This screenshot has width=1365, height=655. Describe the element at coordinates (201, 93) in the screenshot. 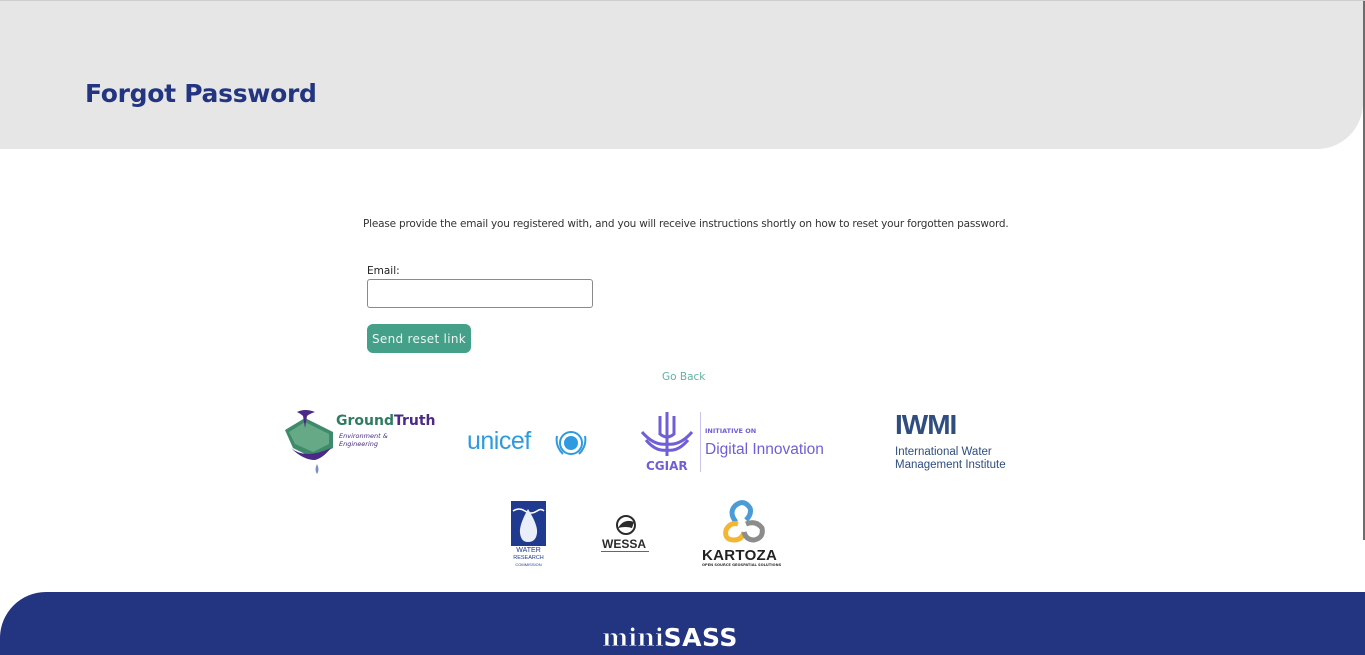

I see `page-title: Forgot Password` at that location.